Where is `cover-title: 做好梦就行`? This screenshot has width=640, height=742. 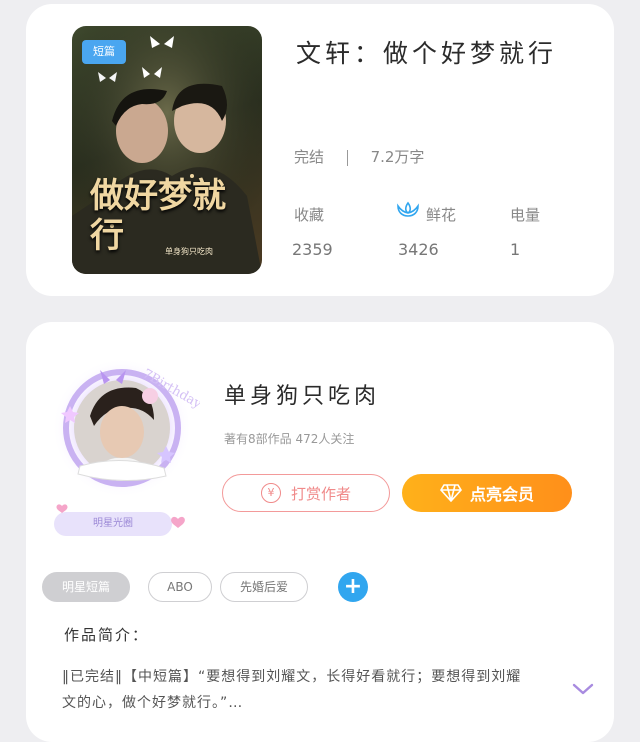 cover-title: 做好梦就行 is located at coordinates (158, 216).